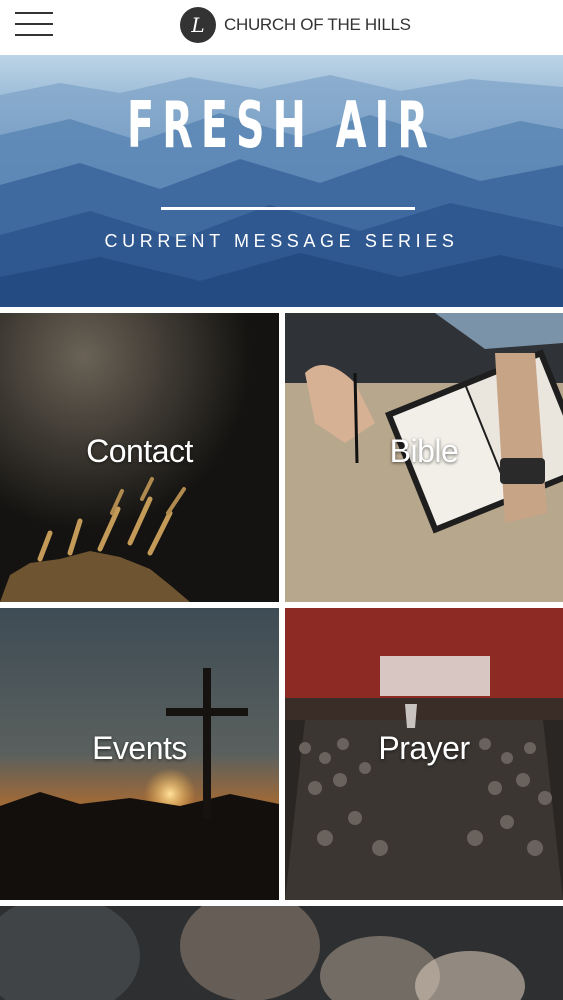  I want to click on bottom-tile, so click(281, 953).